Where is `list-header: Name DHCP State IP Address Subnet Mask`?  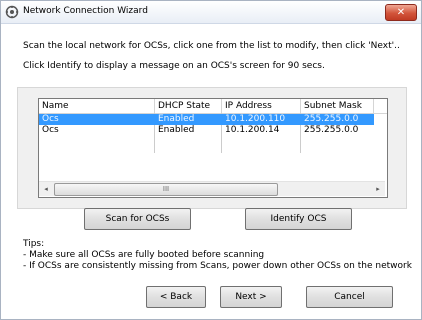 list-header: Name DHCP State IP Address Subnet Mask is located at coordinates (213, 106).